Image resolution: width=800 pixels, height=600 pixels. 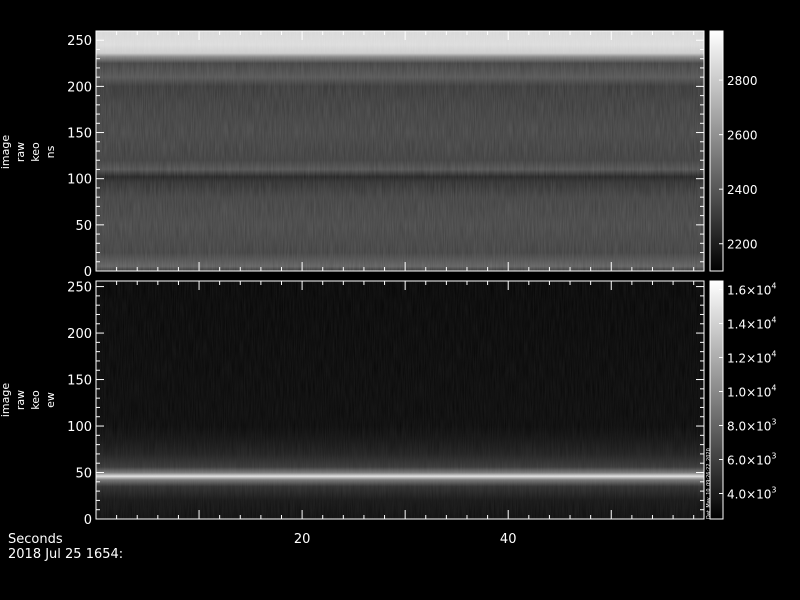 What do you see at coordinates (738, 163) in the screenshot?
I see `ns-colorbar-ticks: 2200 2400 2600 2800` at bounding box center [738, 163].